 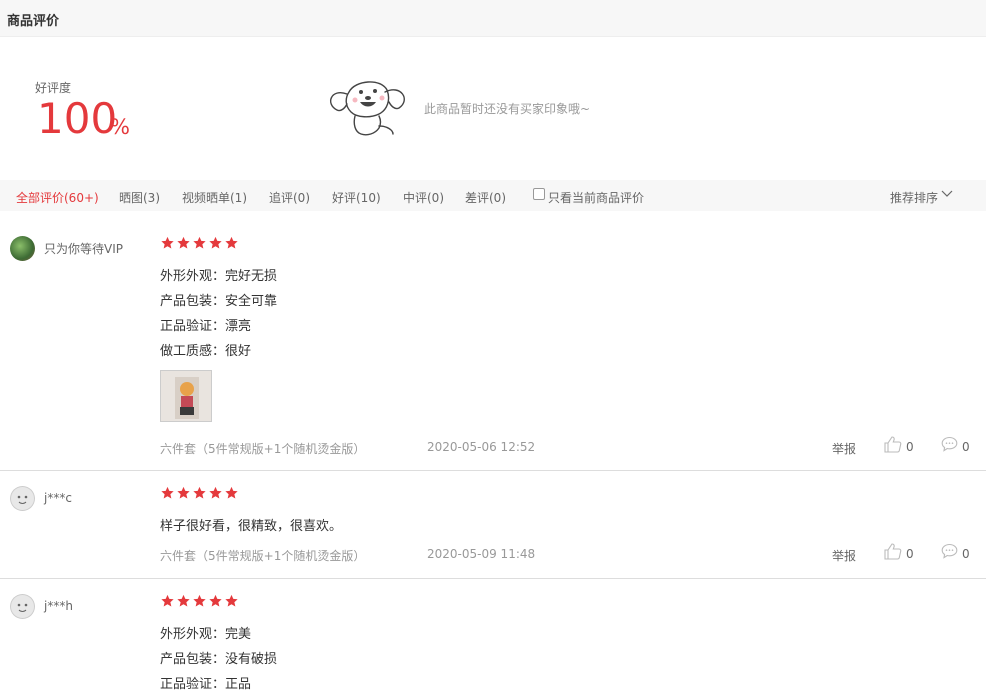 I want to click on review-line: 产品包装：安全可靠, so click(x=219, y=301).